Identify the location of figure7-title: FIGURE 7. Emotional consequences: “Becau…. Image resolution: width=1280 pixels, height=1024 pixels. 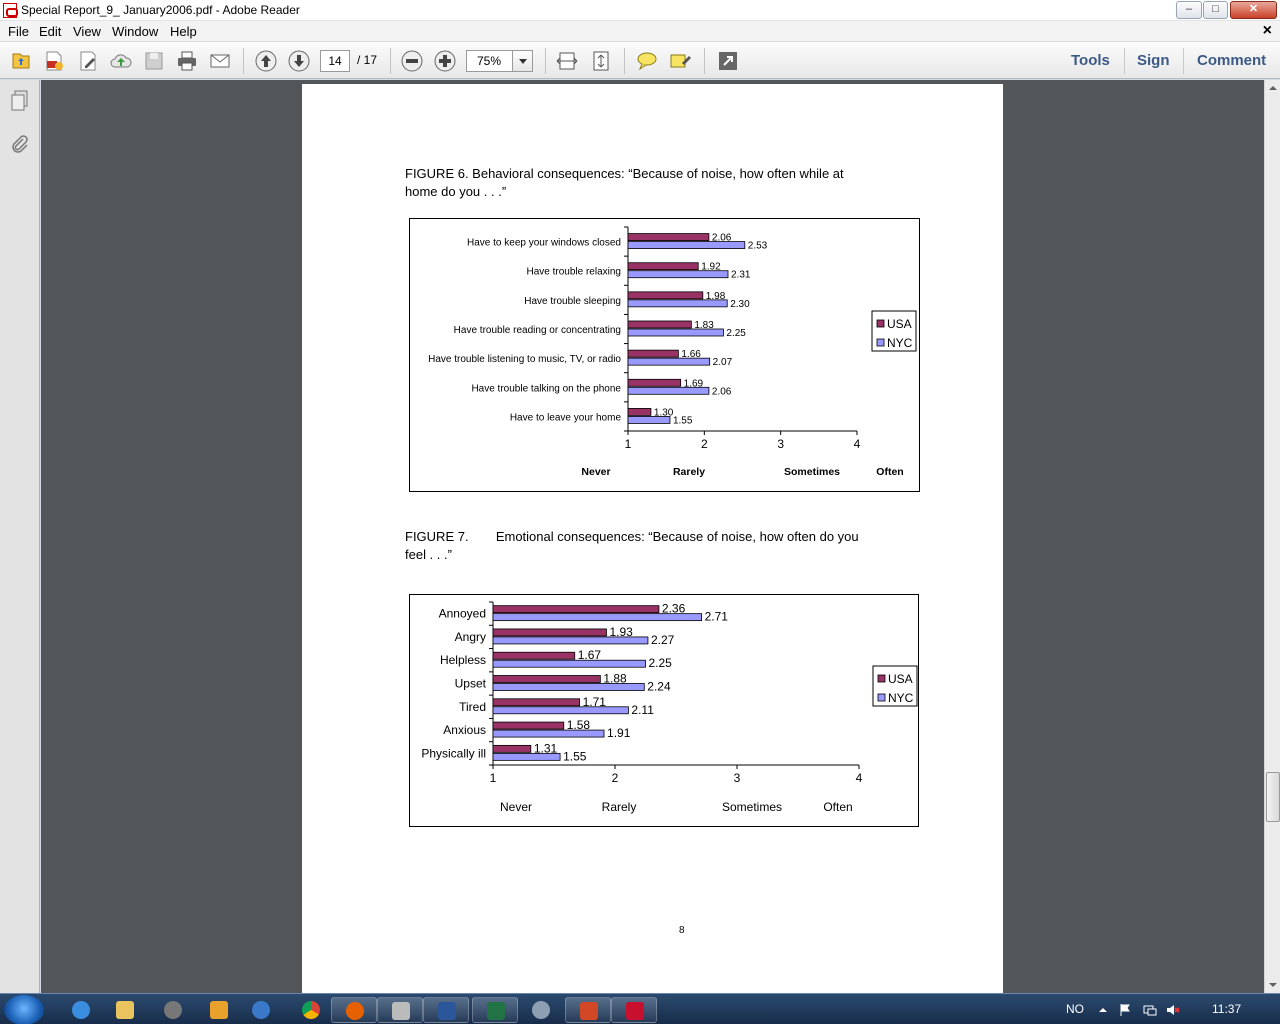
(645, 546).